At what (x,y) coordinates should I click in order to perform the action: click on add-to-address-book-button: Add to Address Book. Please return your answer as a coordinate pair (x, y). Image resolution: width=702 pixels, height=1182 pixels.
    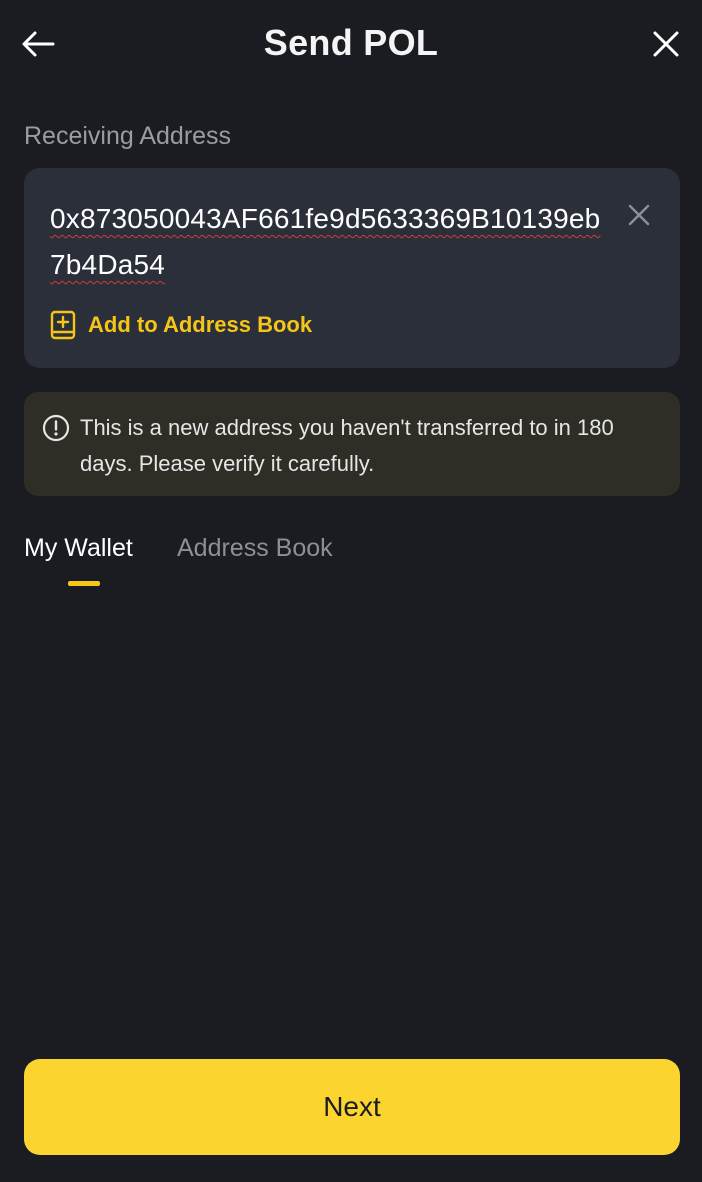
    Looking at the image, I should click on (181, 325).